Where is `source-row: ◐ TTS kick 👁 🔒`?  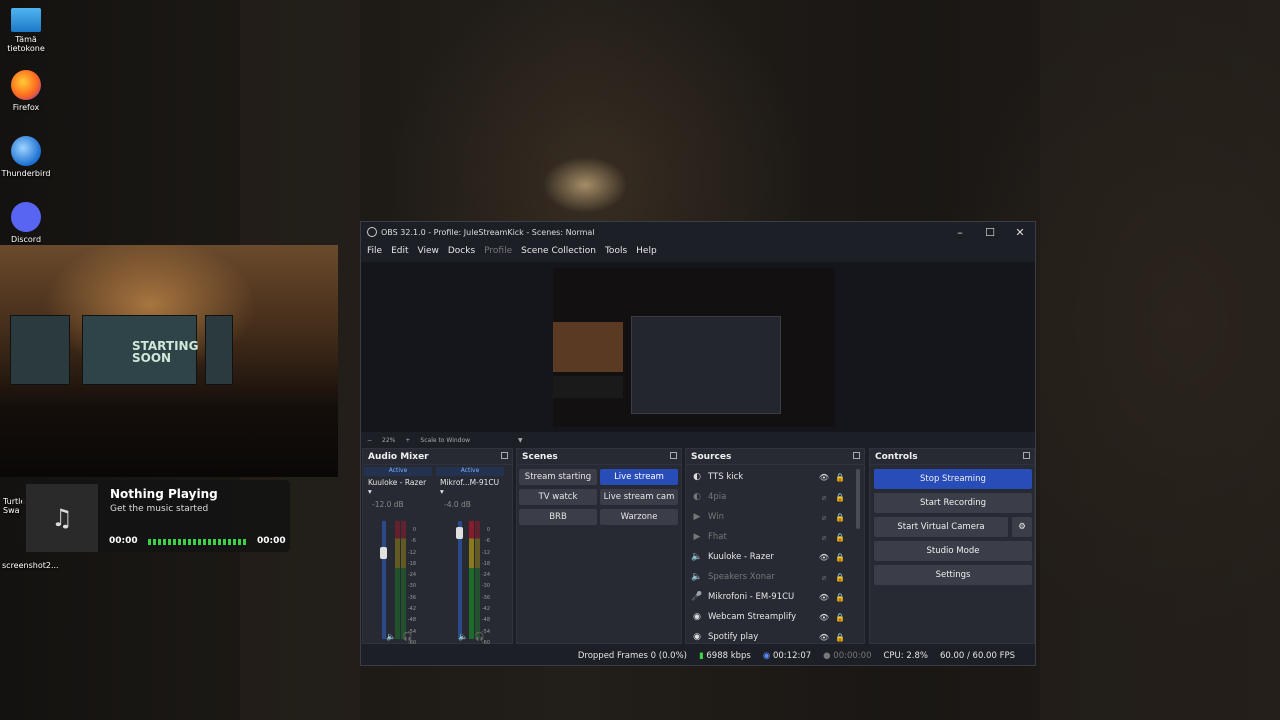
source-row: ◐ TTS kick 👁 🔒 is located at coordinates (769, 477).